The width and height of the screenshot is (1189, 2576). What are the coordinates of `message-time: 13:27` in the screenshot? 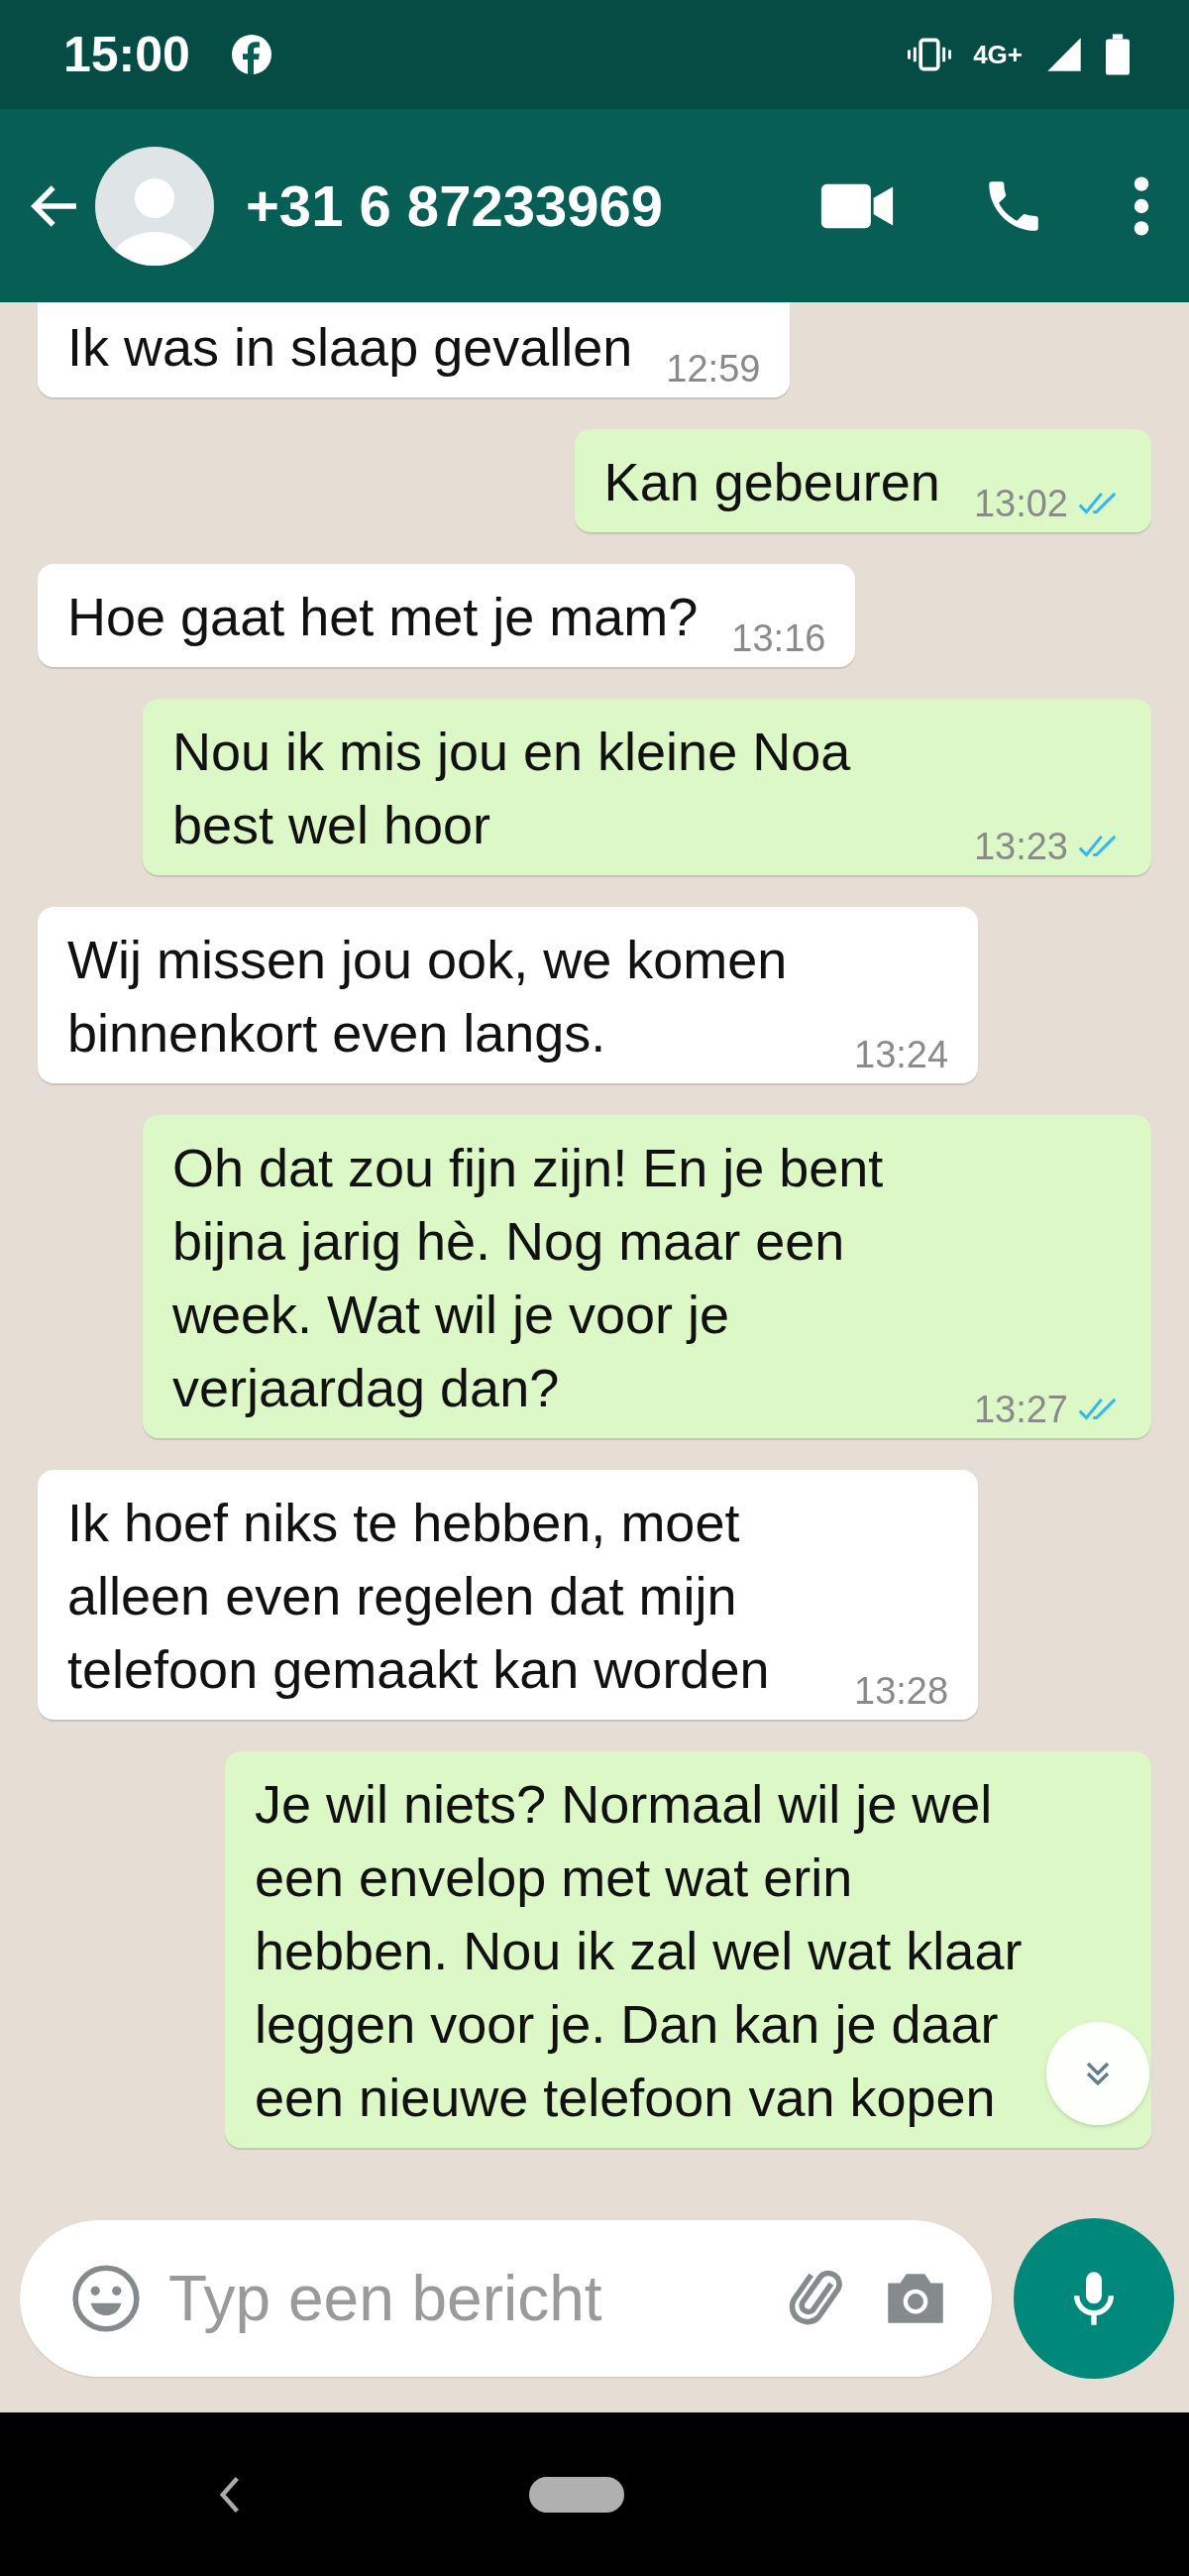 It's located at (1020, 1410).